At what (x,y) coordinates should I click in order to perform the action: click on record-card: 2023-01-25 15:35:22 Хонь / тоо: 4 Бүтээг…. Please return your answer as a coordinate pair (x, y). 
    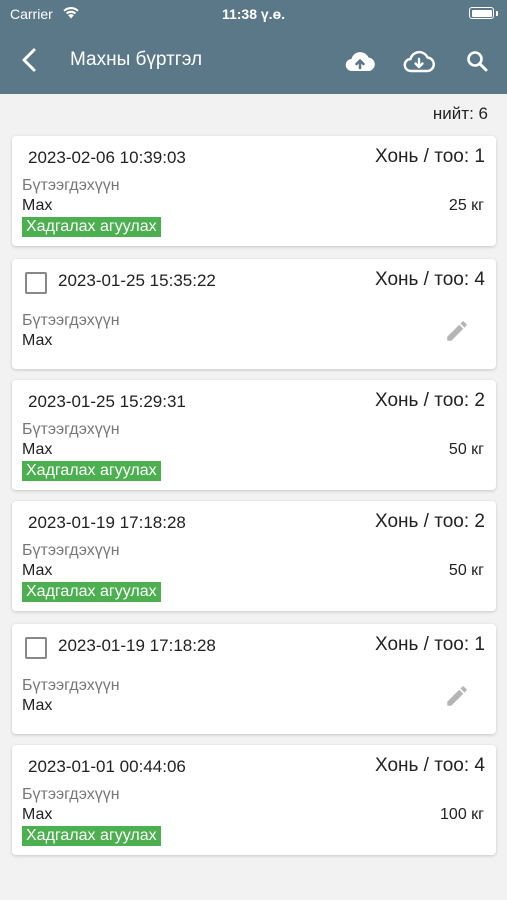
    Looking at the image, I should click on (254, 314).